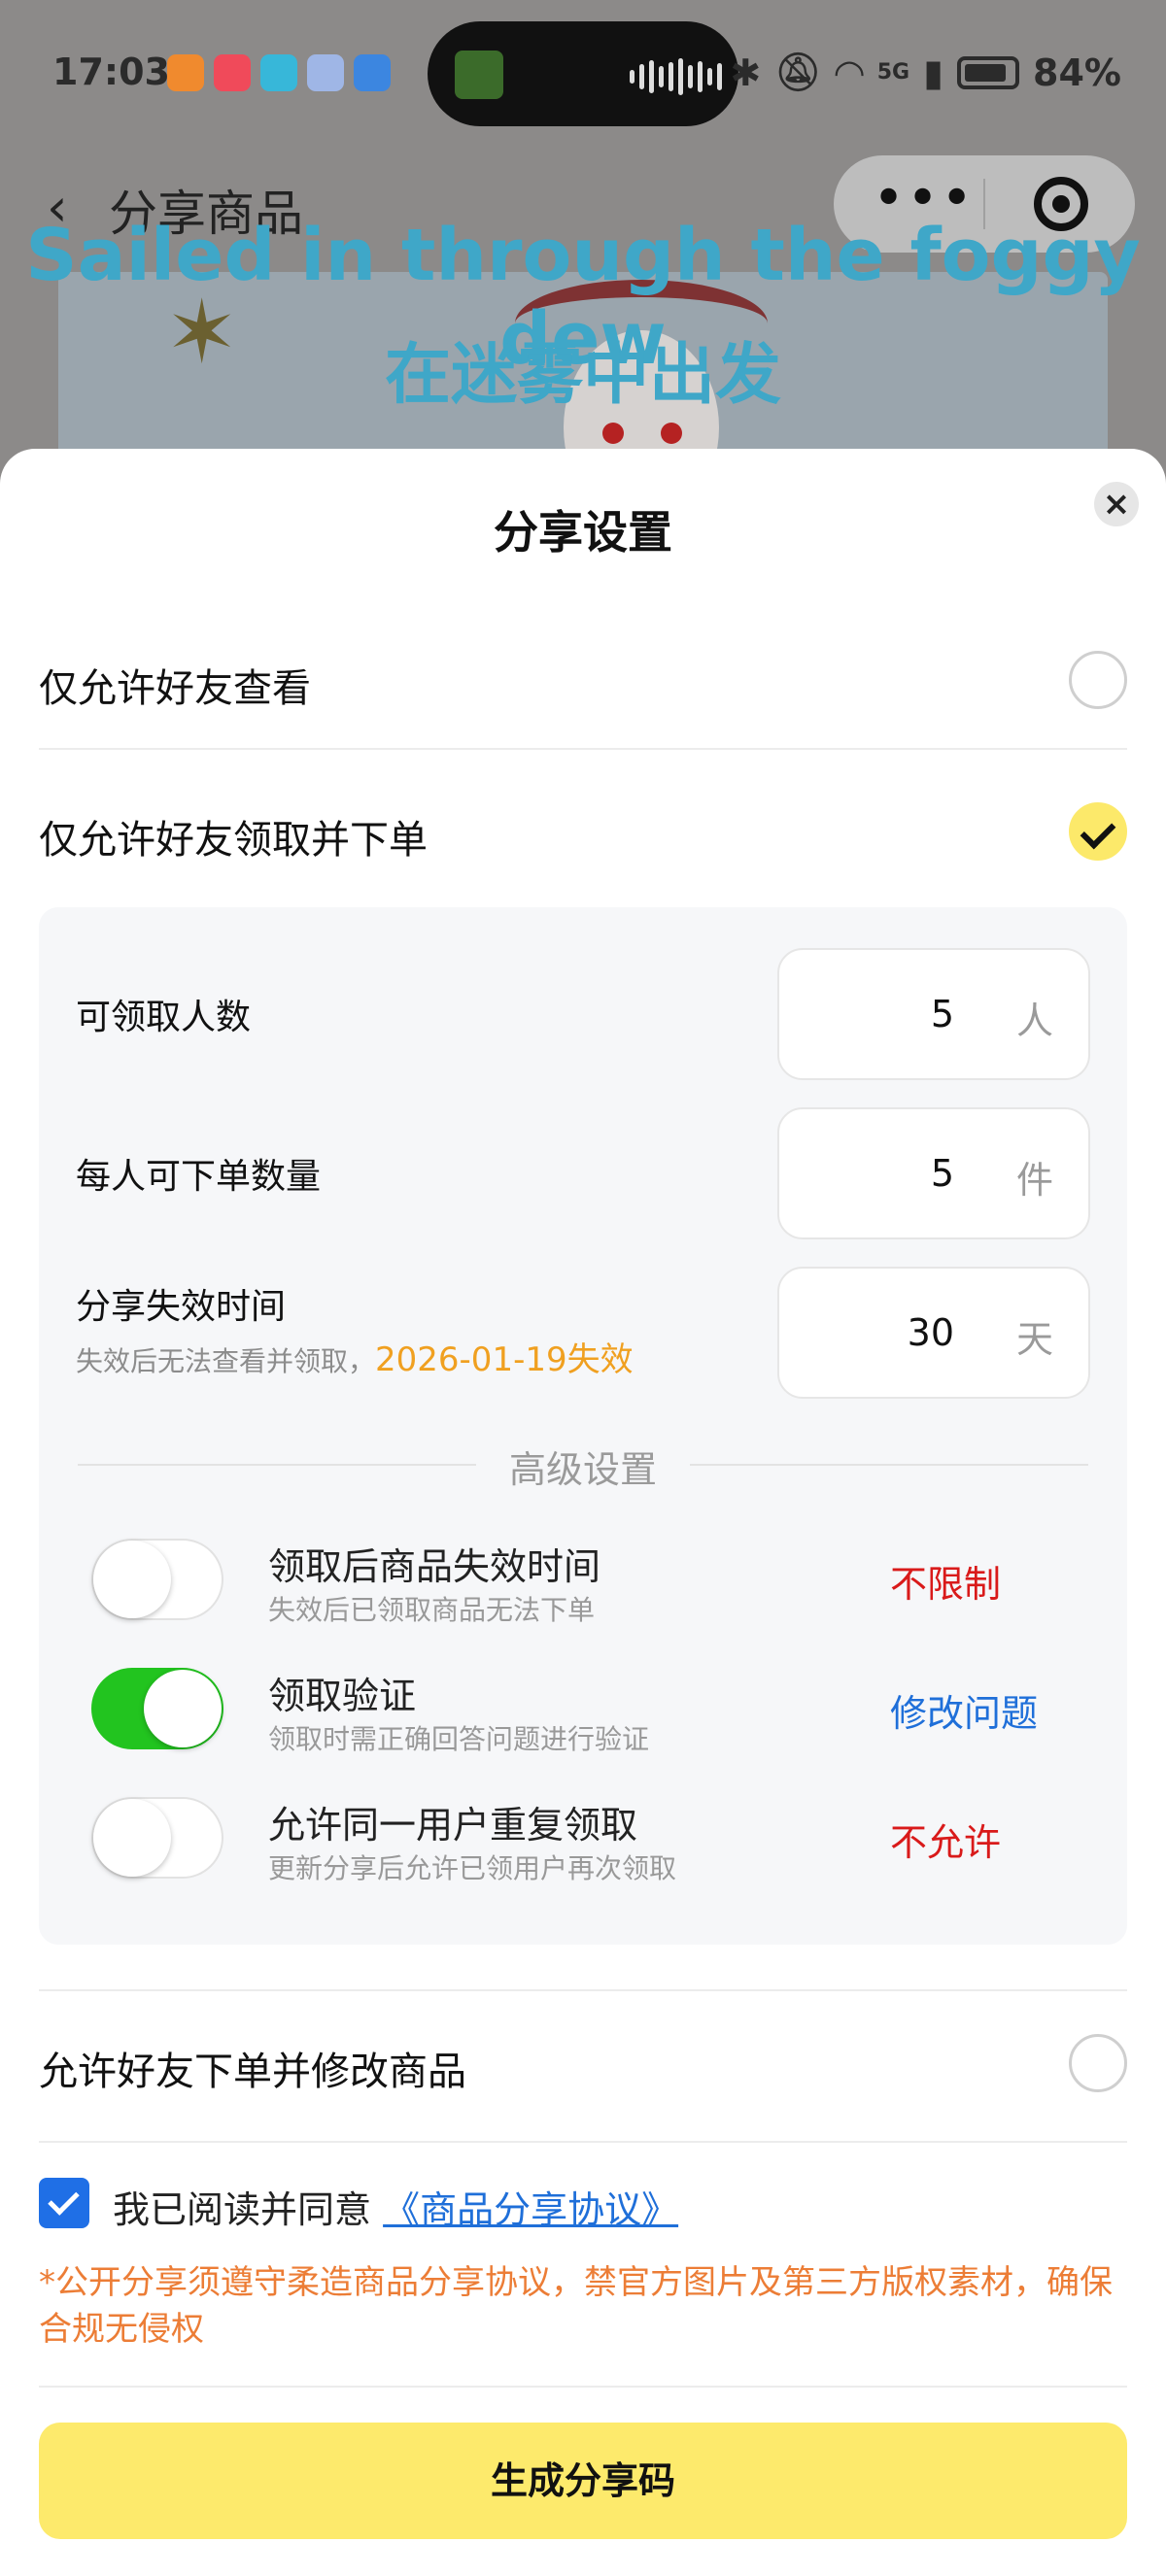 The height and width of the screenshot is (2576, 1166). Describe the element at coordinates (248, 2209) in the screenshot. I see `agreement-label: 我已阅读并同意` at that location.